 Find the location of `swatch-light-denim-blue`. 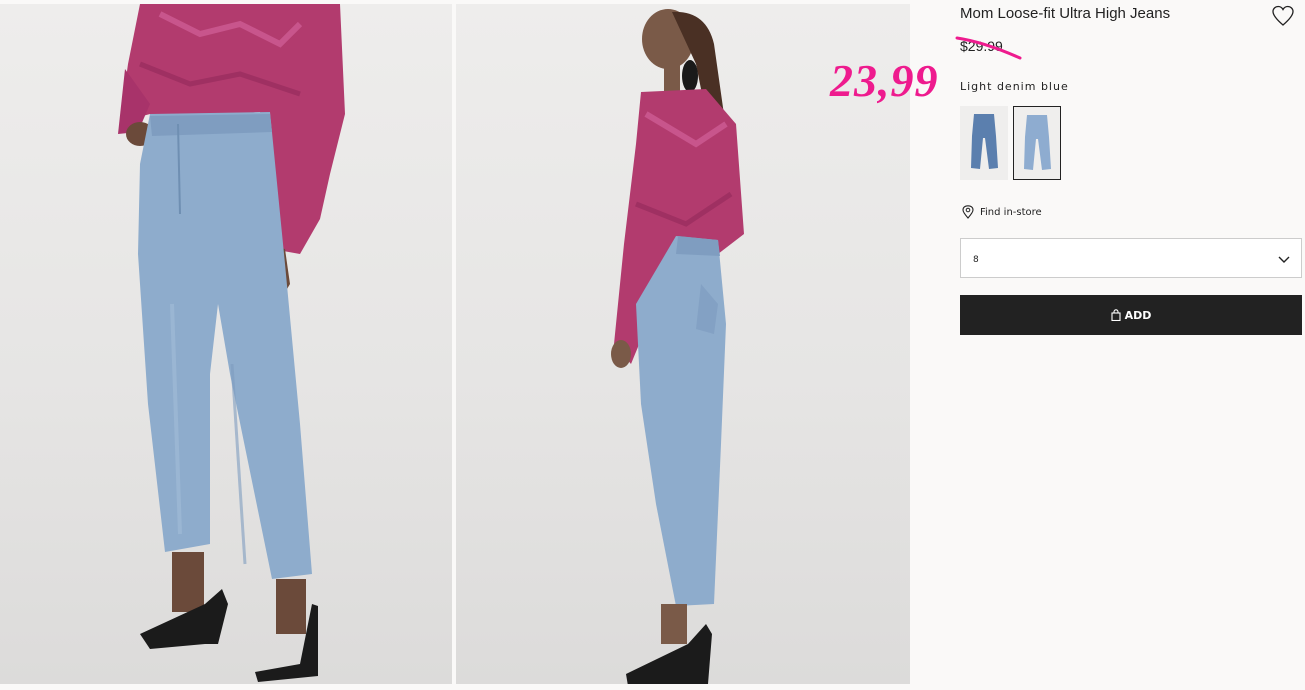

swatch-light-denim-blue is located at coordinates (1037, 143).